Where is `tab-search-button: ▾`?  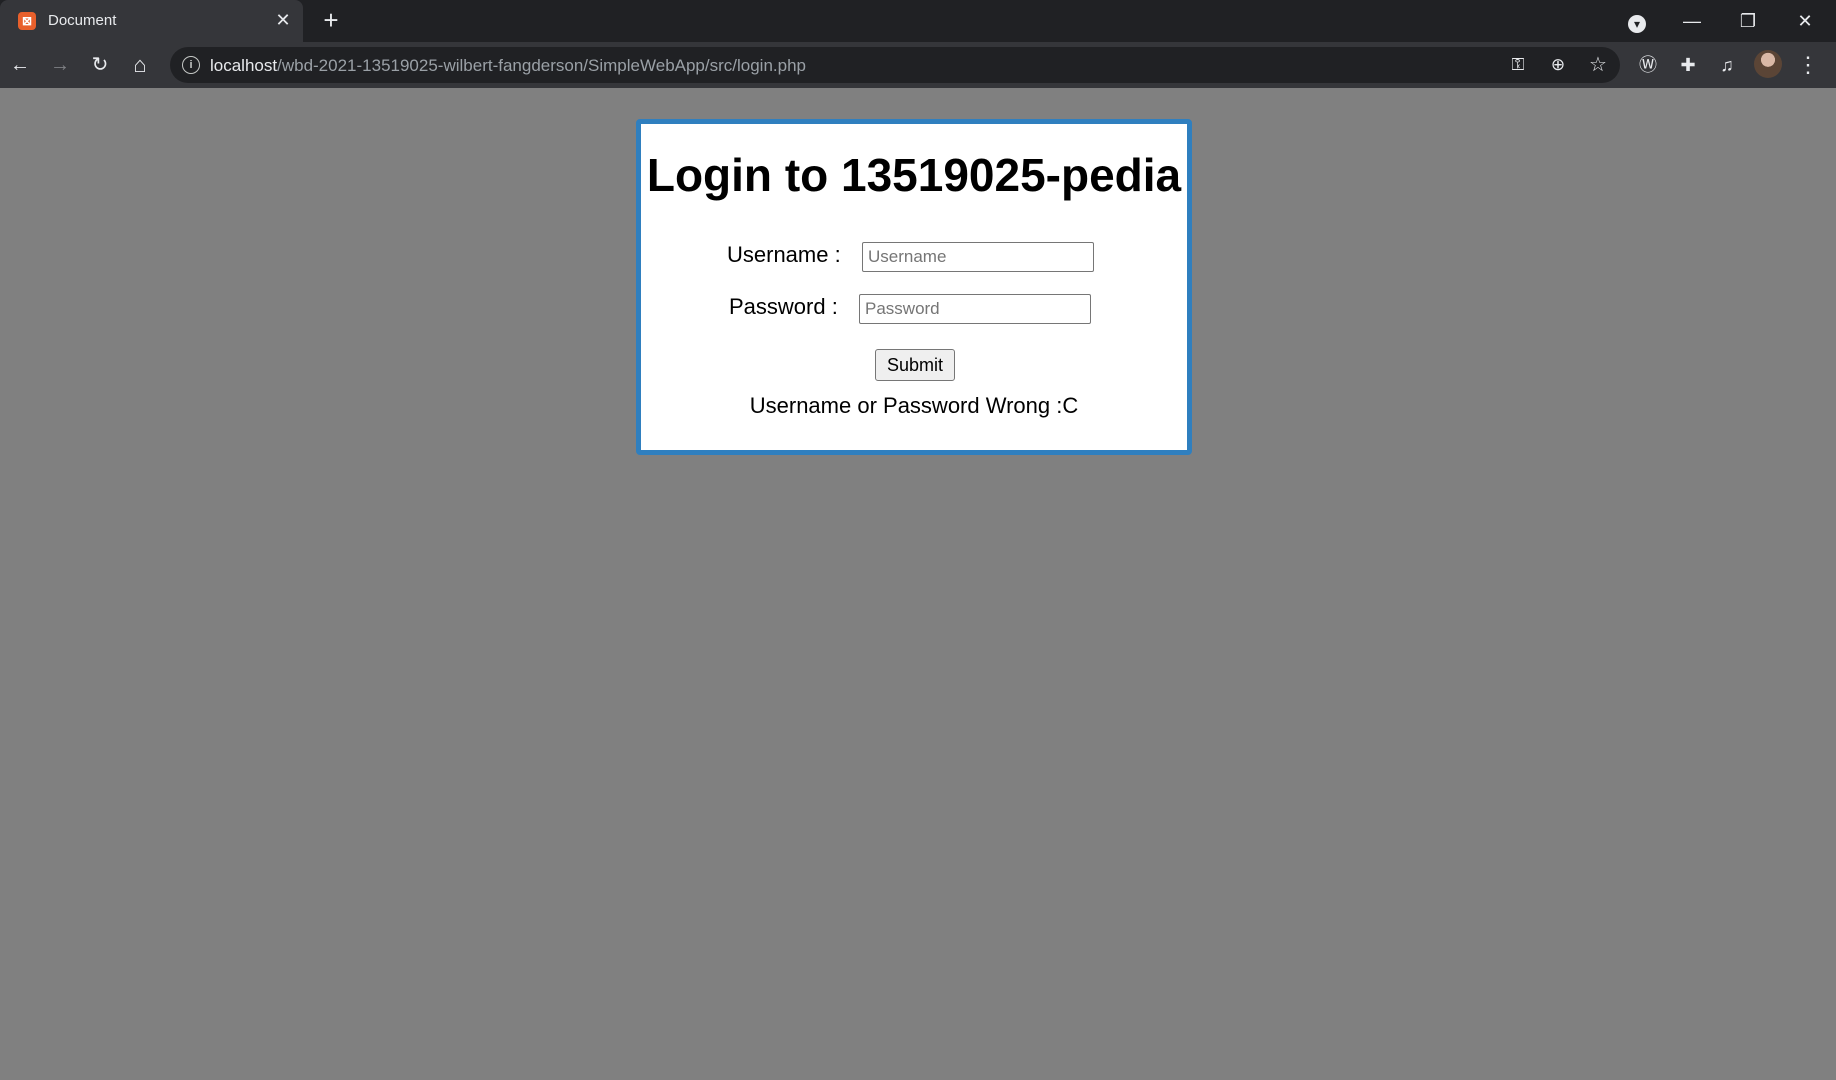
tab-search-button: ▾ is located at coordinates (1637, 23).